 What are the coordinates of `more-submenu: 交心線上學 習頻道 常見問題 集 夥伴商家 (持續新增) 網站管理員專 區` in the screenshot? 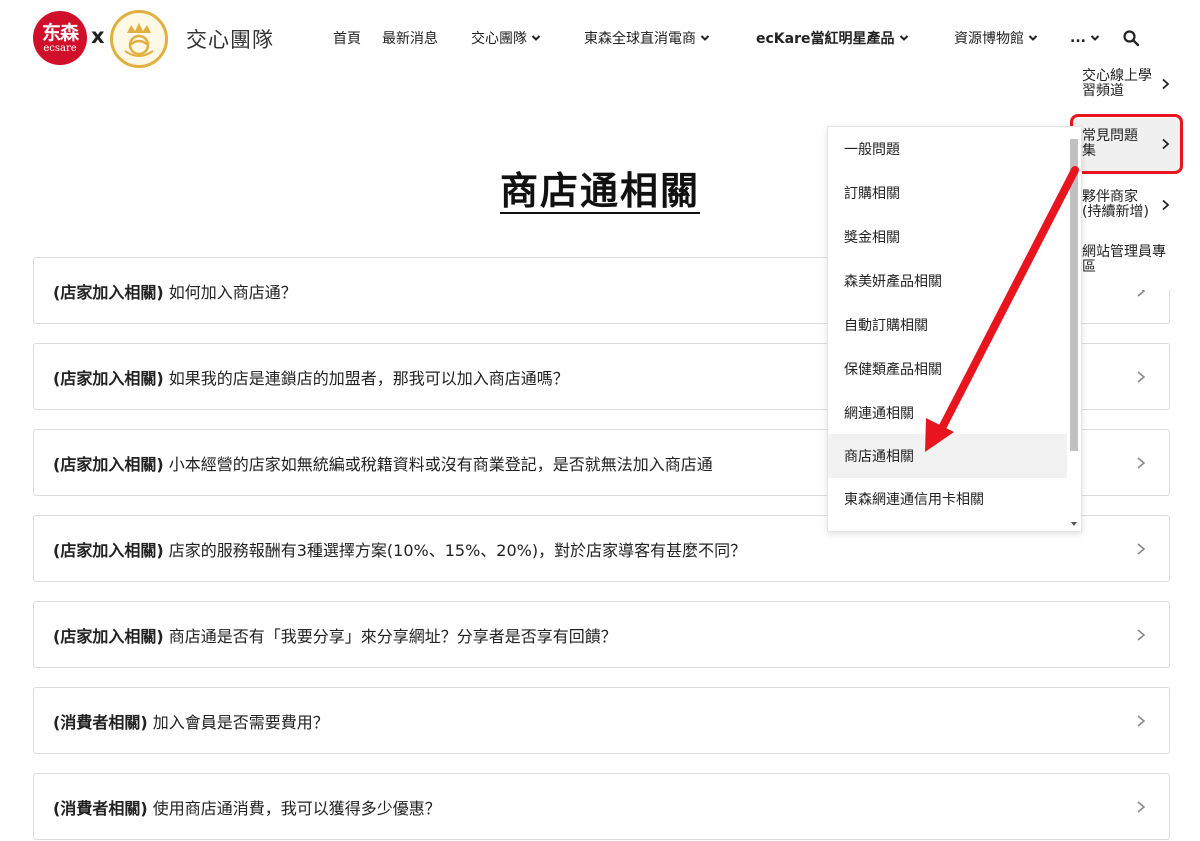 It's located at (1133, 174).